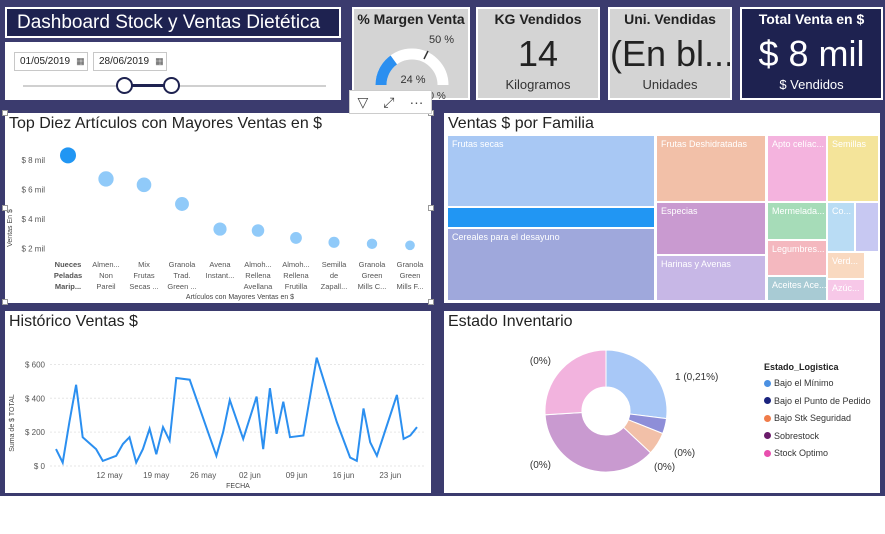  I want to click on legend-label: Stock Optimo, so click(801, 453).